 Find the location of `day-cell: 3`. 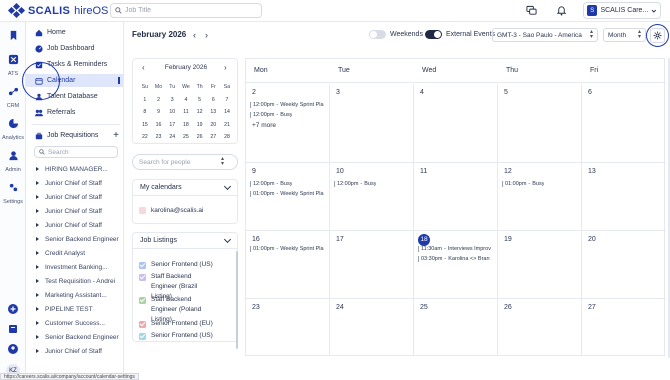

day-cell: 3 is located at coordinates (372, 123).